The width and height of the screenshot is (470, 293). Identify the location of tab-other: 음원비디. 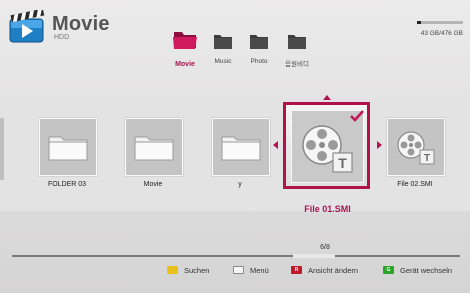
(297, 50).